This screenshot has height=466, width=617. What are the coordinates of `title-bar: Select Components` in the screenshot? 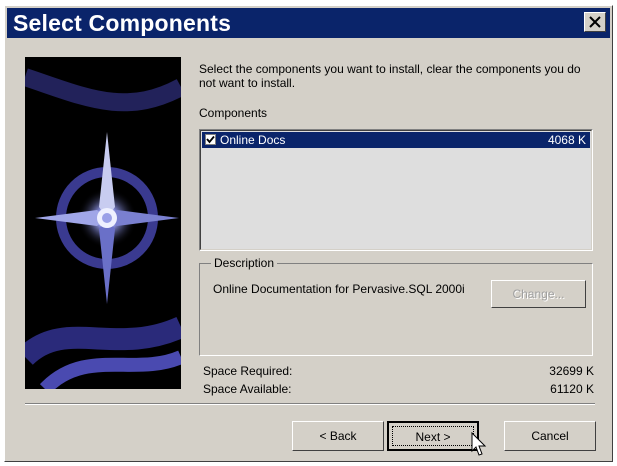 It's located at (308, 23).